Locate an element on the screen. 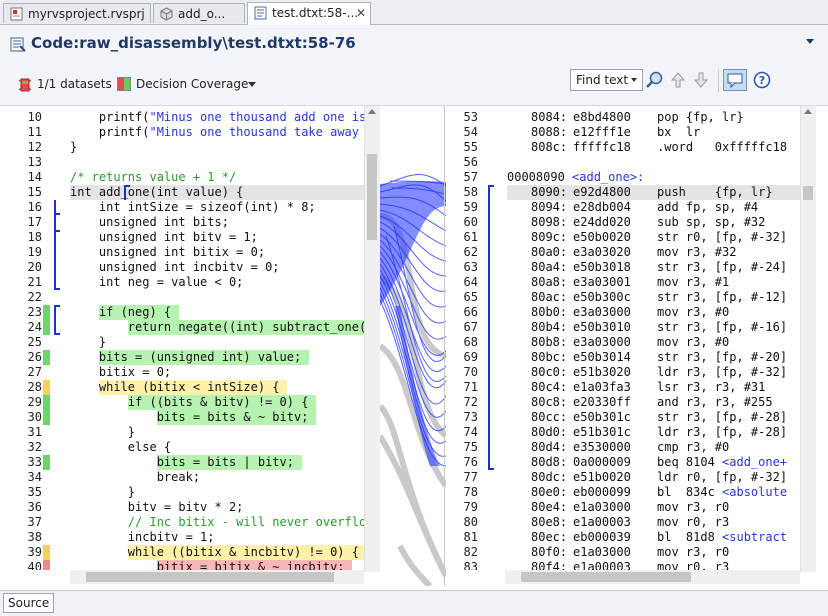 The height and width of the screenshot is (616, 828). source-line: 25 } is located at coordinates (182, 342).